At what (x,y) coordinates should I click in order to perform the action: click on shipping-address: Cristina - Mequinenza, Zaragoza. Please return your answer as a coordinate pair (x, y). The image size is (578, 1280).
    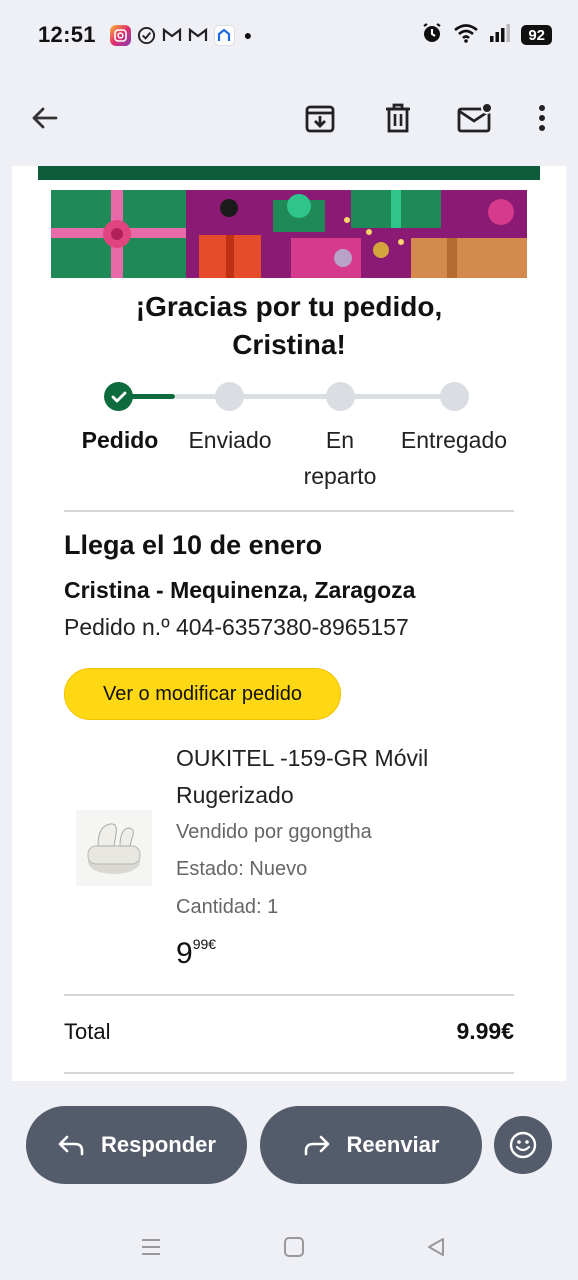
    Looking at the image, I should click on (240, 590).